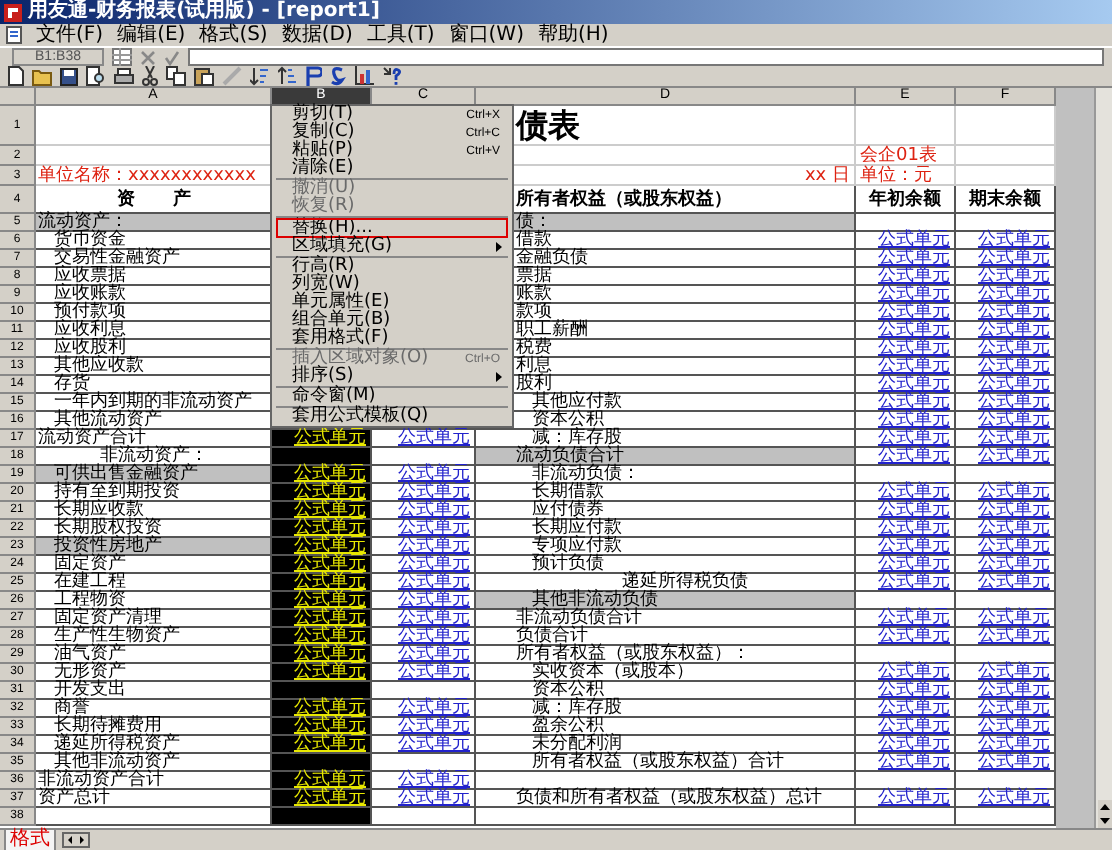  I want to click on menu-item: 区域填充(G), so click(392, 247).